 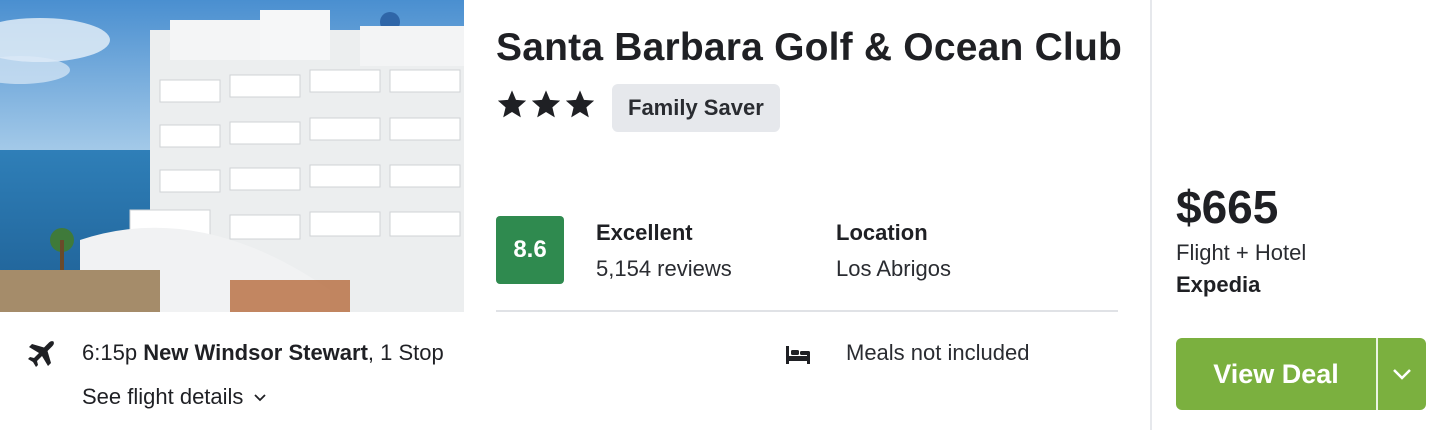 I want to click on meals-info: Meals not included, so click(x=938, y=352).